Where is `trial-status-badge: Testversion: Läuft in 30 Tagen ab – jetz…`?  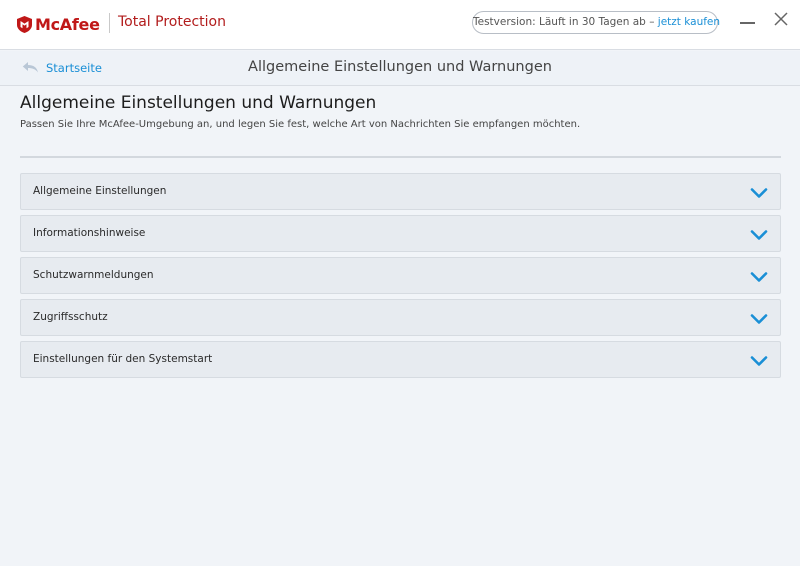 trial-status-badge: Testversion: Läuft in 30 Tagen ab – jetz… is located at coordinates (596, 22).